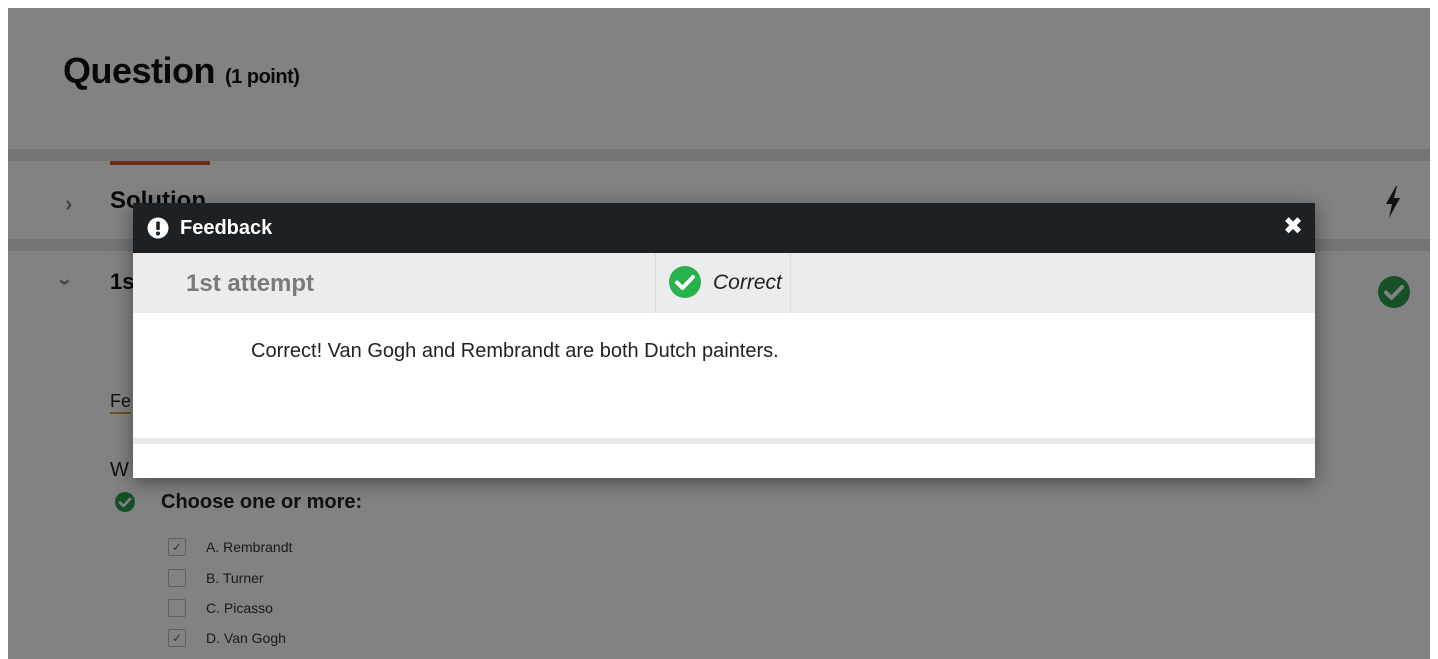 The image size is (1438, 659). Describe the element at coordinates (1293, 227) in the screenshot. I see `close-icon: ✖` at that location.